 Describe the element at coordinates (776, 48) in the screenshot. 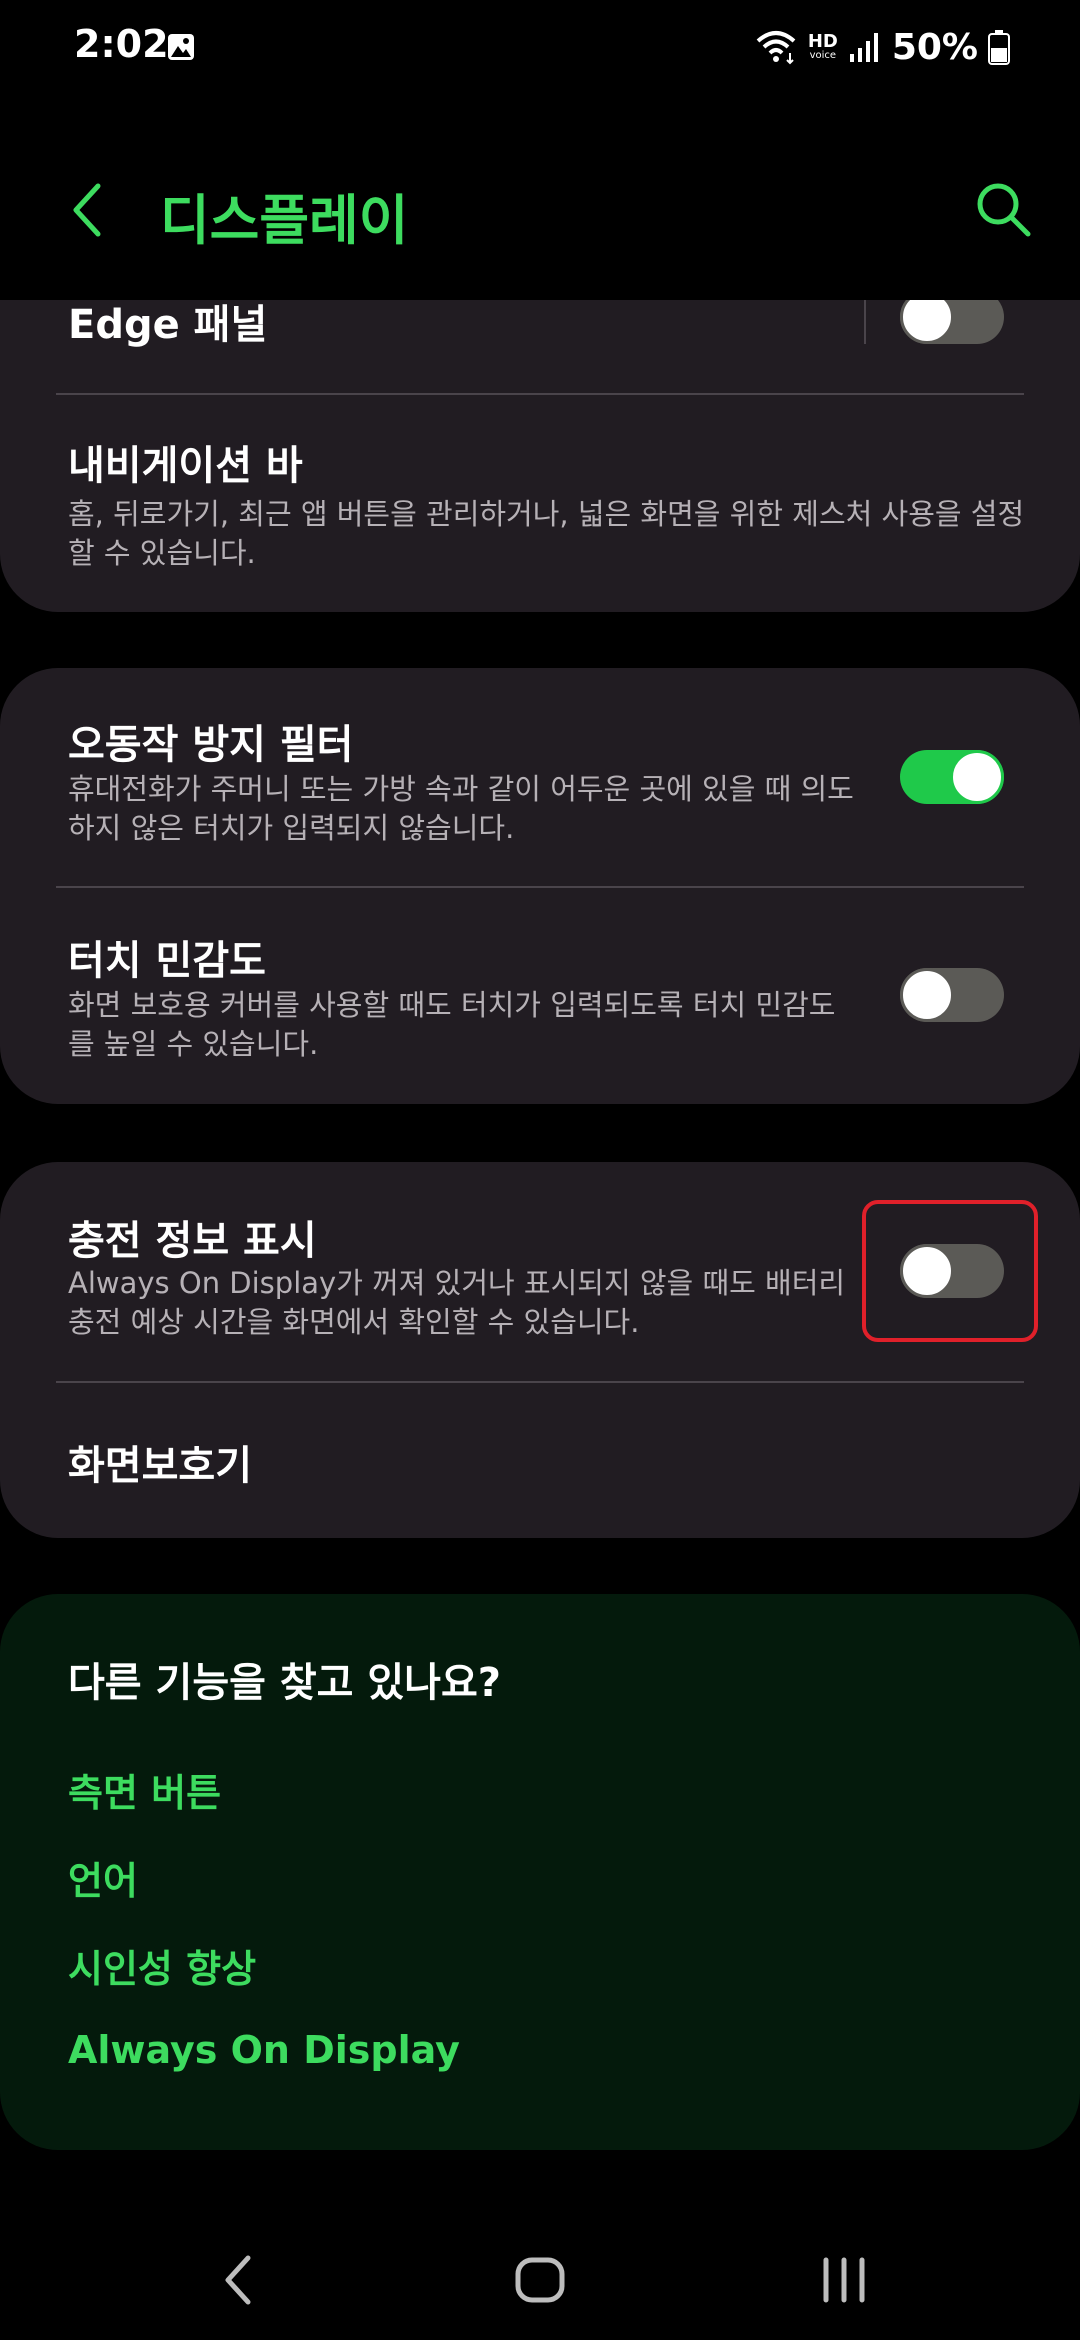

I see `wifi-icon` at that location.